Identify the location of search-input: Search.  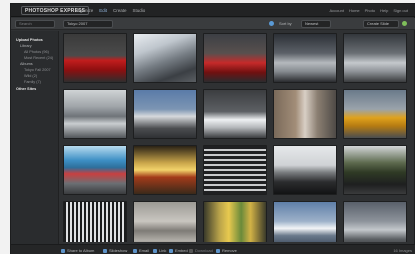
(35, 24).